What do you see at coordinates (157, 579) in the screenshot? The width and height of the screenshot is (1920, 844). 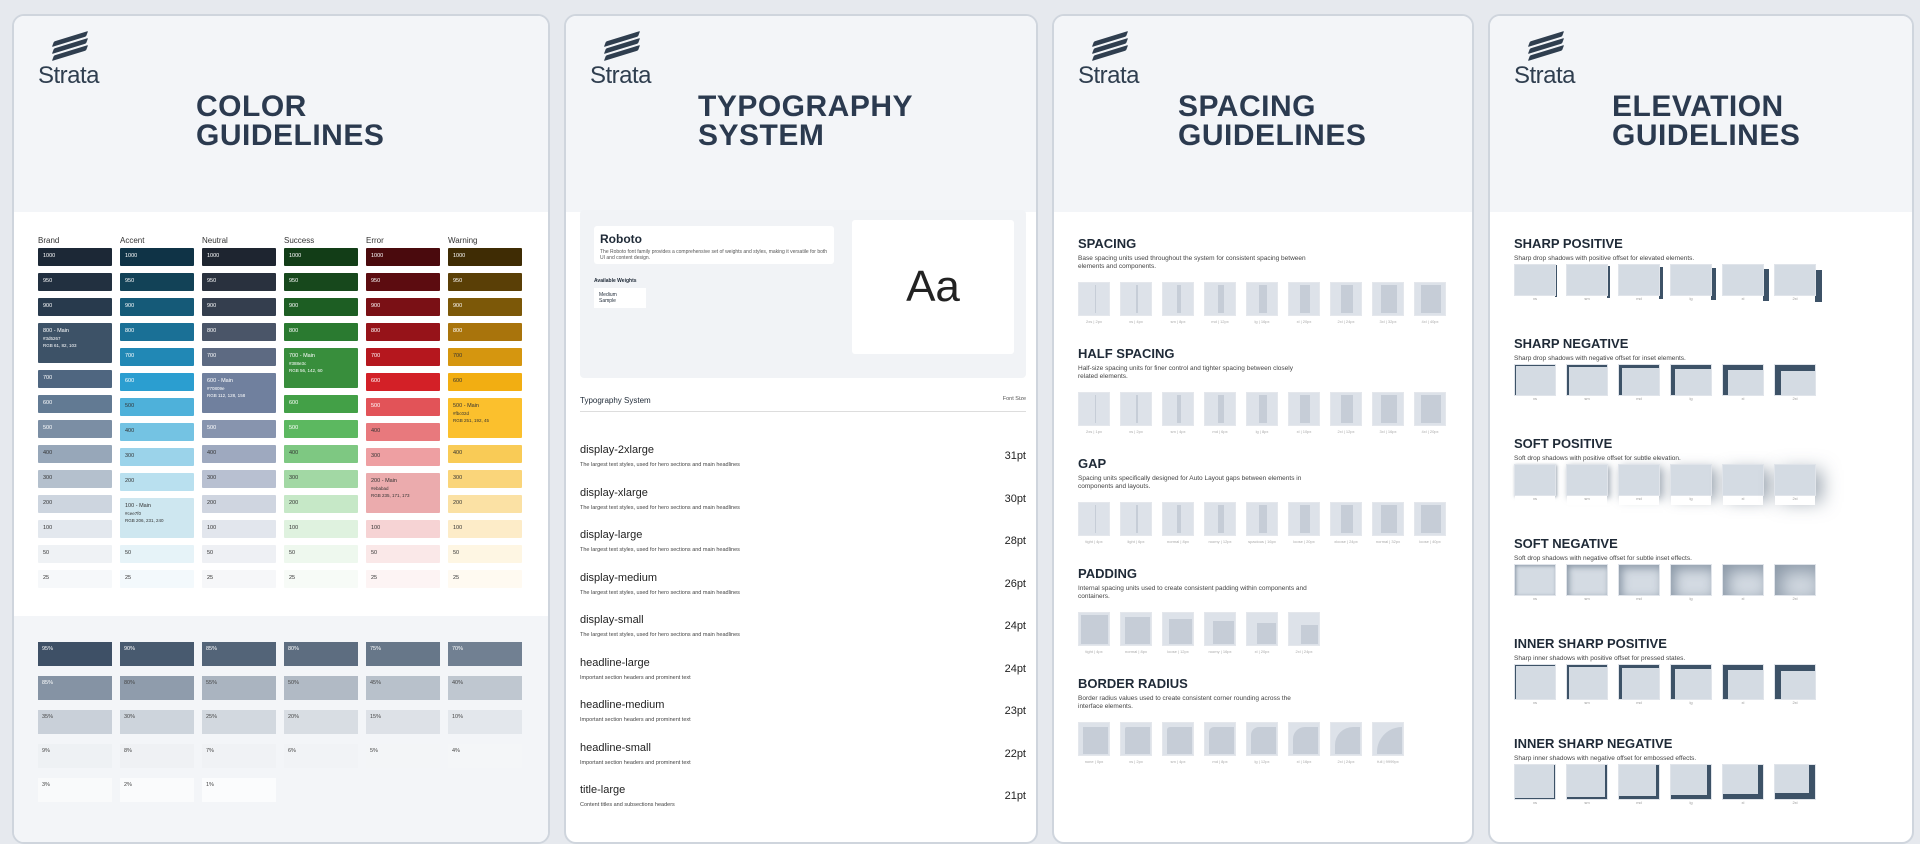 I see `color-swatch: 25` at bounding box center [157, 579].